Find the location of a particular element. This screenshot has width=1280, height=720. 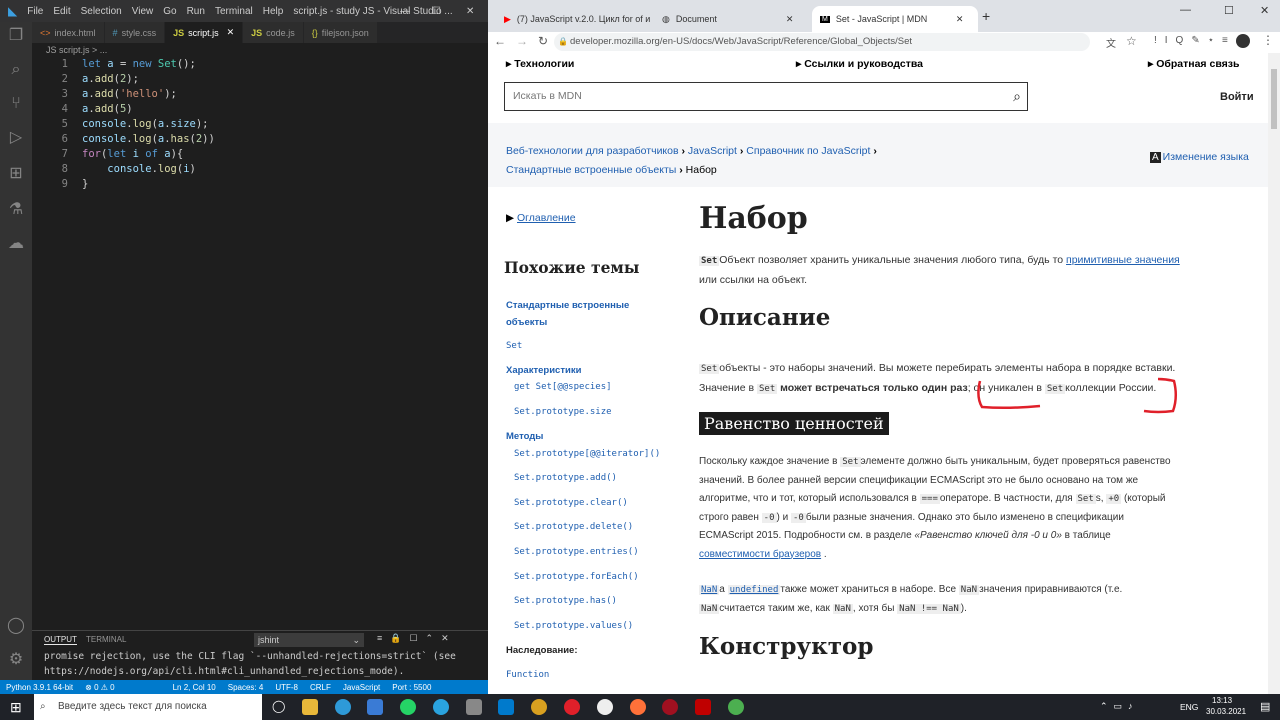

panel-toolbar-icons: ≡🔒☐⌃✕ is located at coordinates (417, 638).